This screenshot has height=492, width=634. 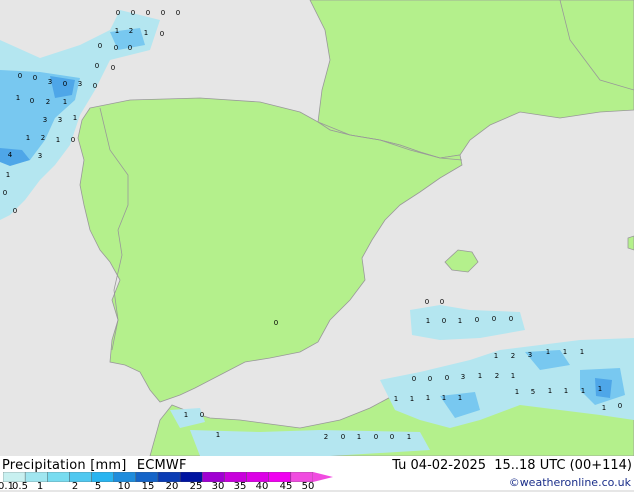 I want to click on scale-tick-label: 15, so click(x=148, y=486).